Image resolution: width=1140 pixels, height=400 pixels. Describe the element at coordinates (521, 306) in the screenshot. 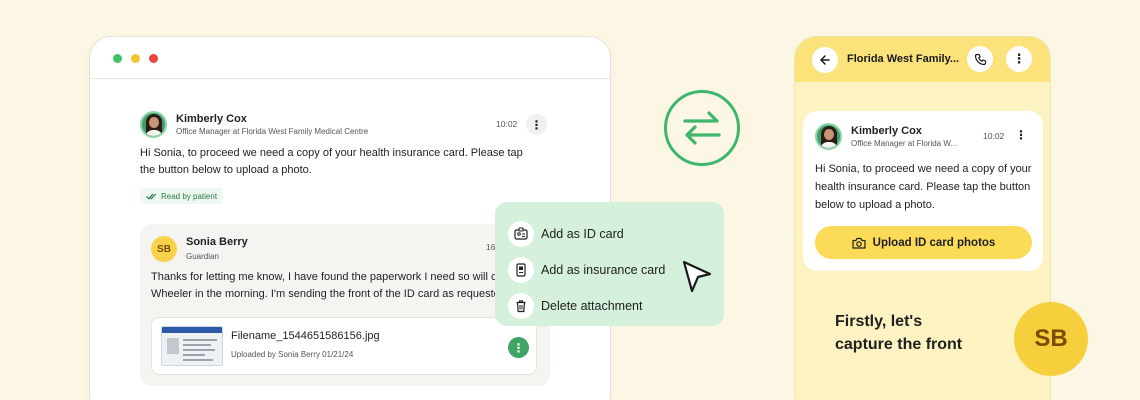

I see `trash-icon` at that location.